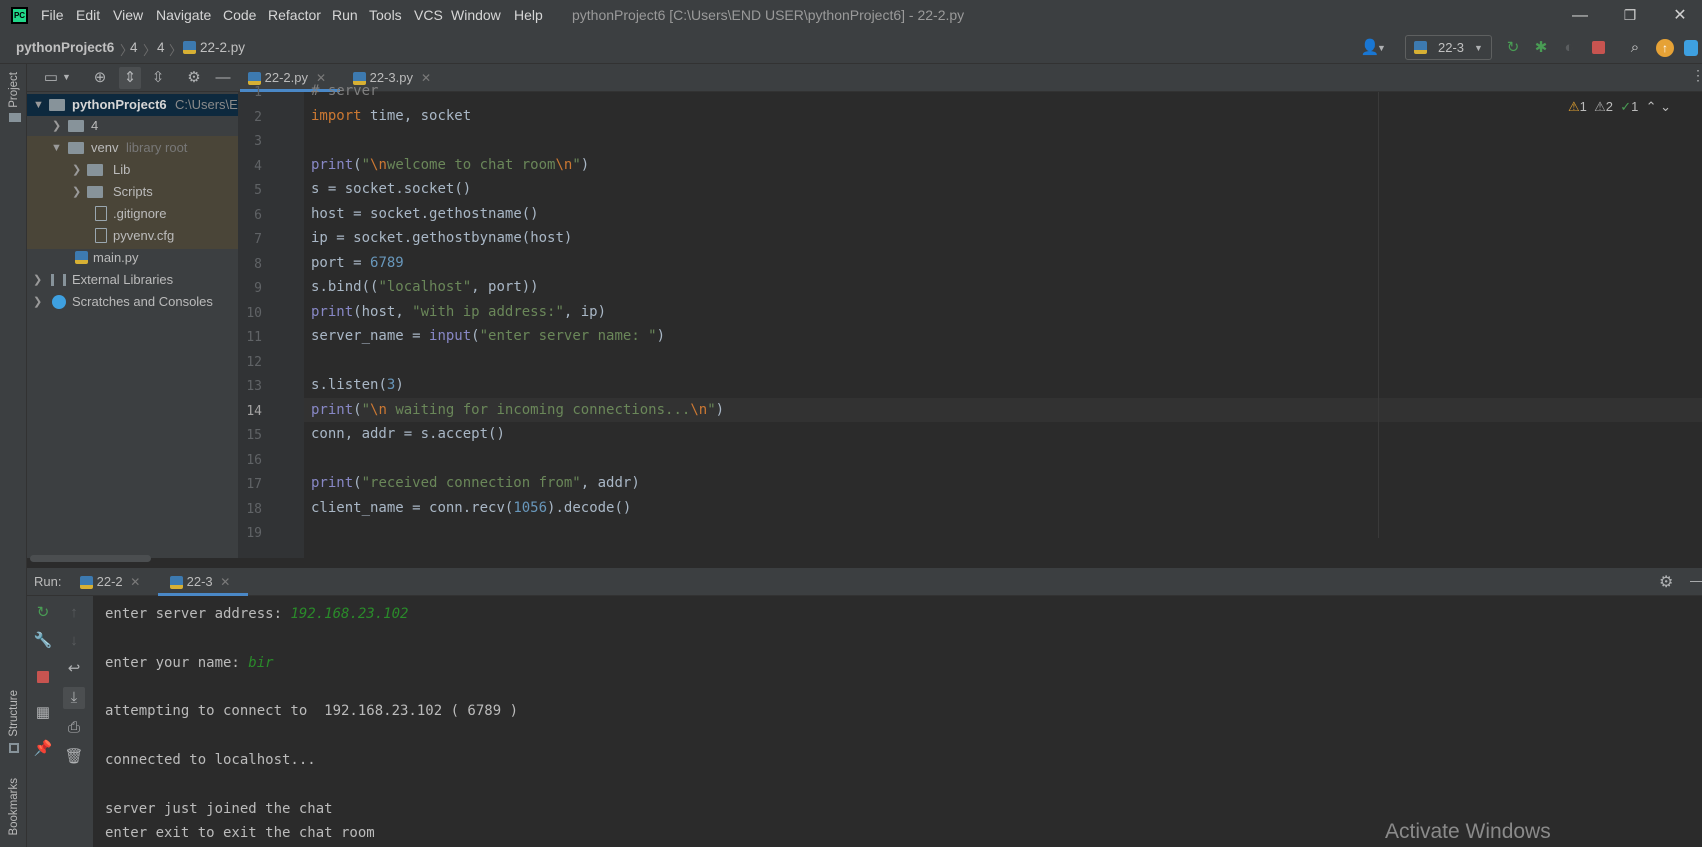 The width and height of the screenshot is (1702, 847). I want to click on menu-tools: Tools, so click(385, 15).